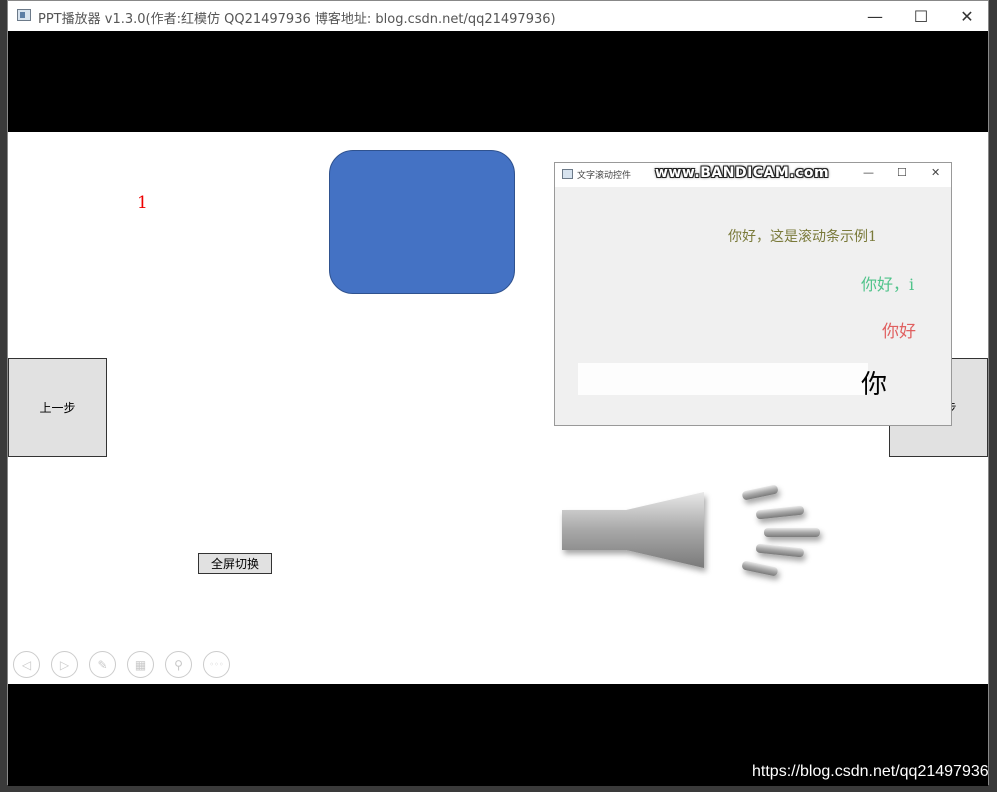  I want to click on next-icon: ▷, so click(64, 664).